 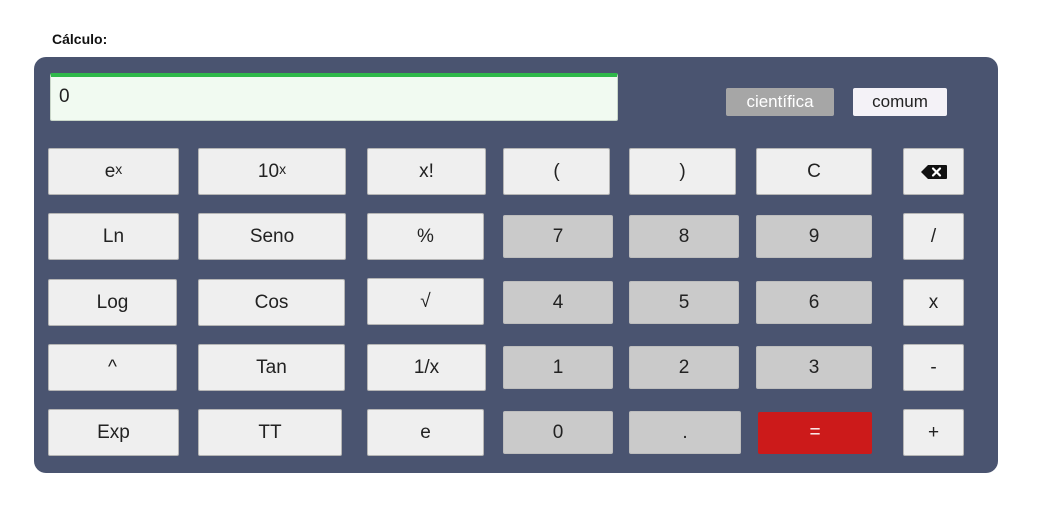 I want to click on subtract-button: -, so click(x=933, y=367).